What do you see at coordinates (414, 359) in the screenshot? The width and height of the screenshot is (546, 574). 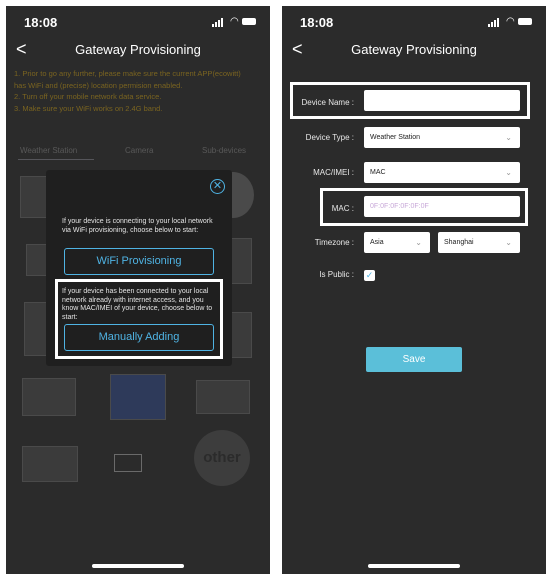 I see `save-button: Save` at bounding box center [414, 359].